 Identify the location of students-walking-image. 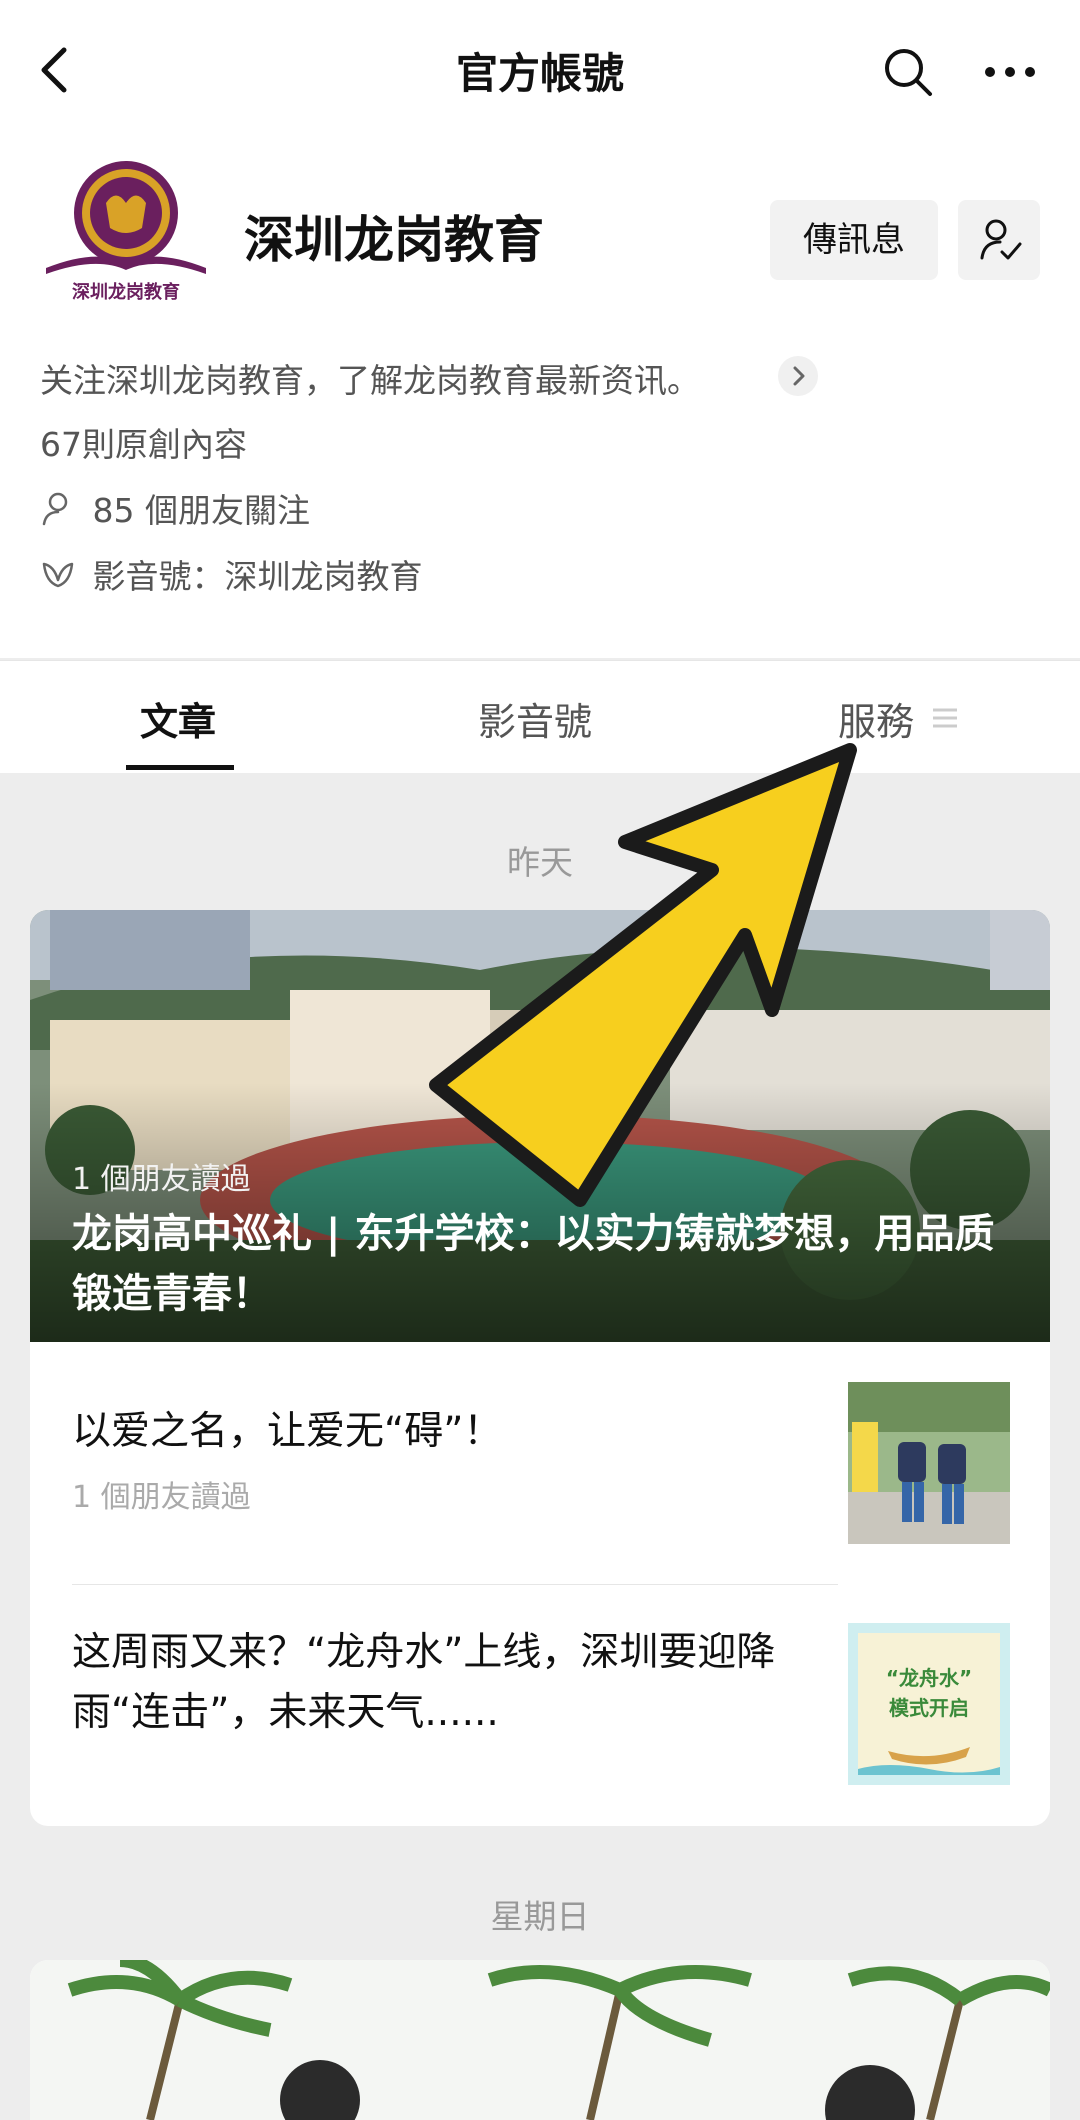
(929, 1463).